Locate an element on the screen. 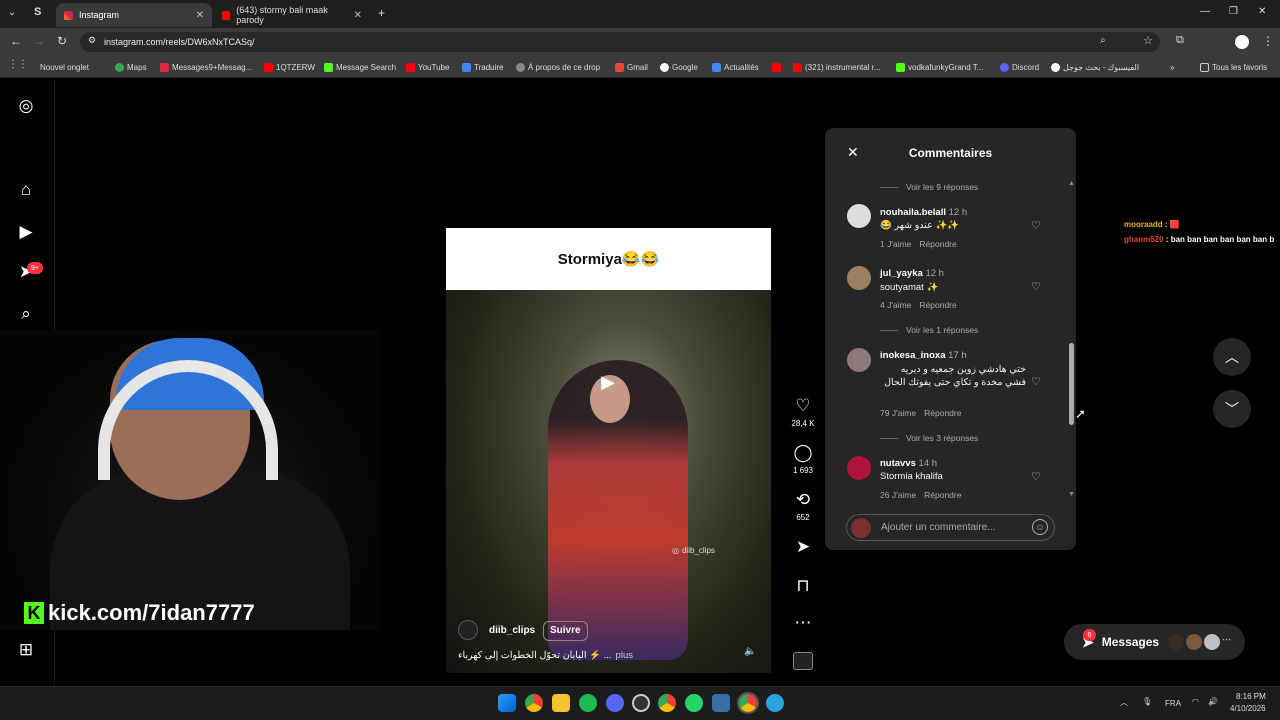 The width and height of the screenshot is (1280, 720). author-name: diib_clips is located at coordinates (512, 630).